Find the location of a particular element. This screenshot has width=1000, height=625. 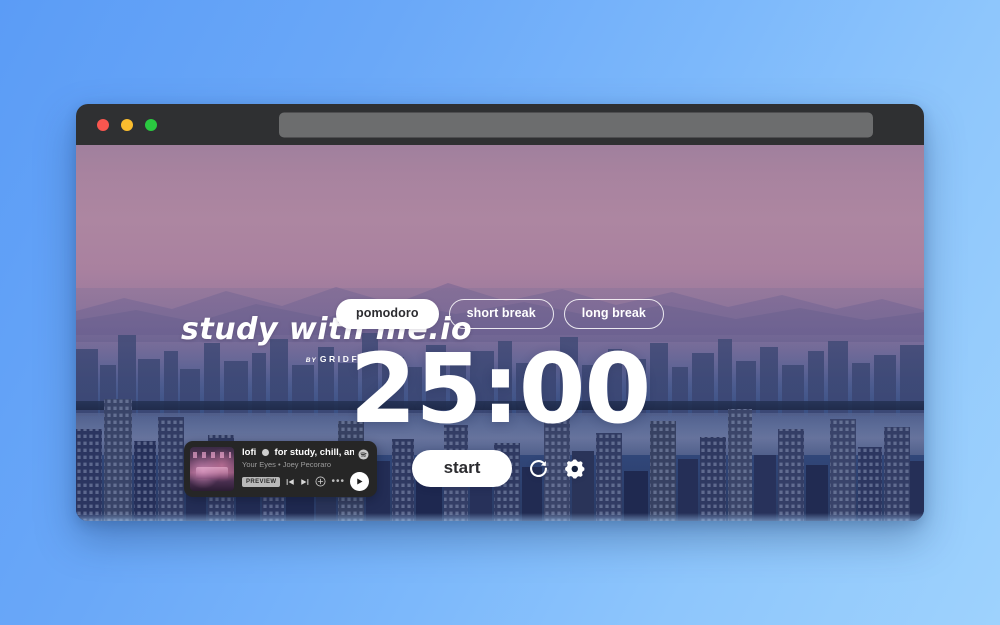

next-track-icon is located at coordinates (305, 482).